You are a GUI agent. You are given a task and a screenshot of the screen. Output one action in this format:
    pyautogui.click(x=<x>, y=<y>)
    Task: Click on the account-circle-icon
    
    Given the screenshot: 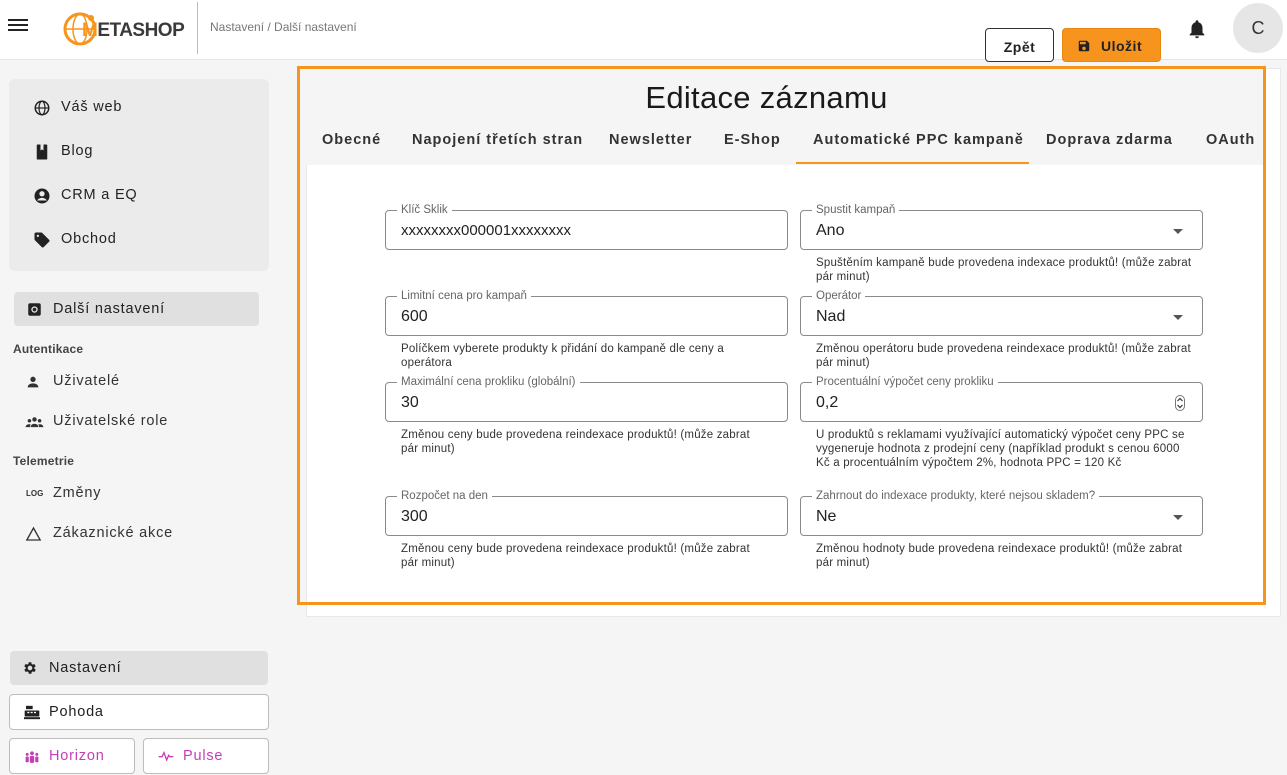 What is the action you would take?
    pyautogui.click(x=42, y=196)
    